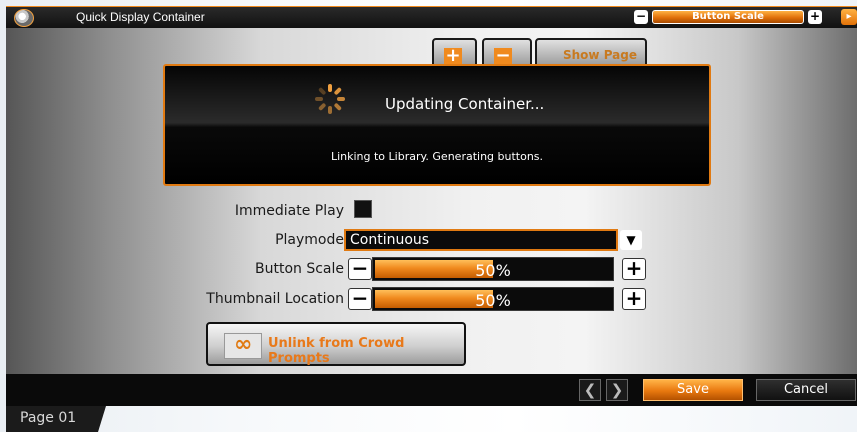  What do you see at coordinates (289, 211) in the screenshot?
I see `immediate-play-label: Immediate Play` at bounding box center [289, 211].